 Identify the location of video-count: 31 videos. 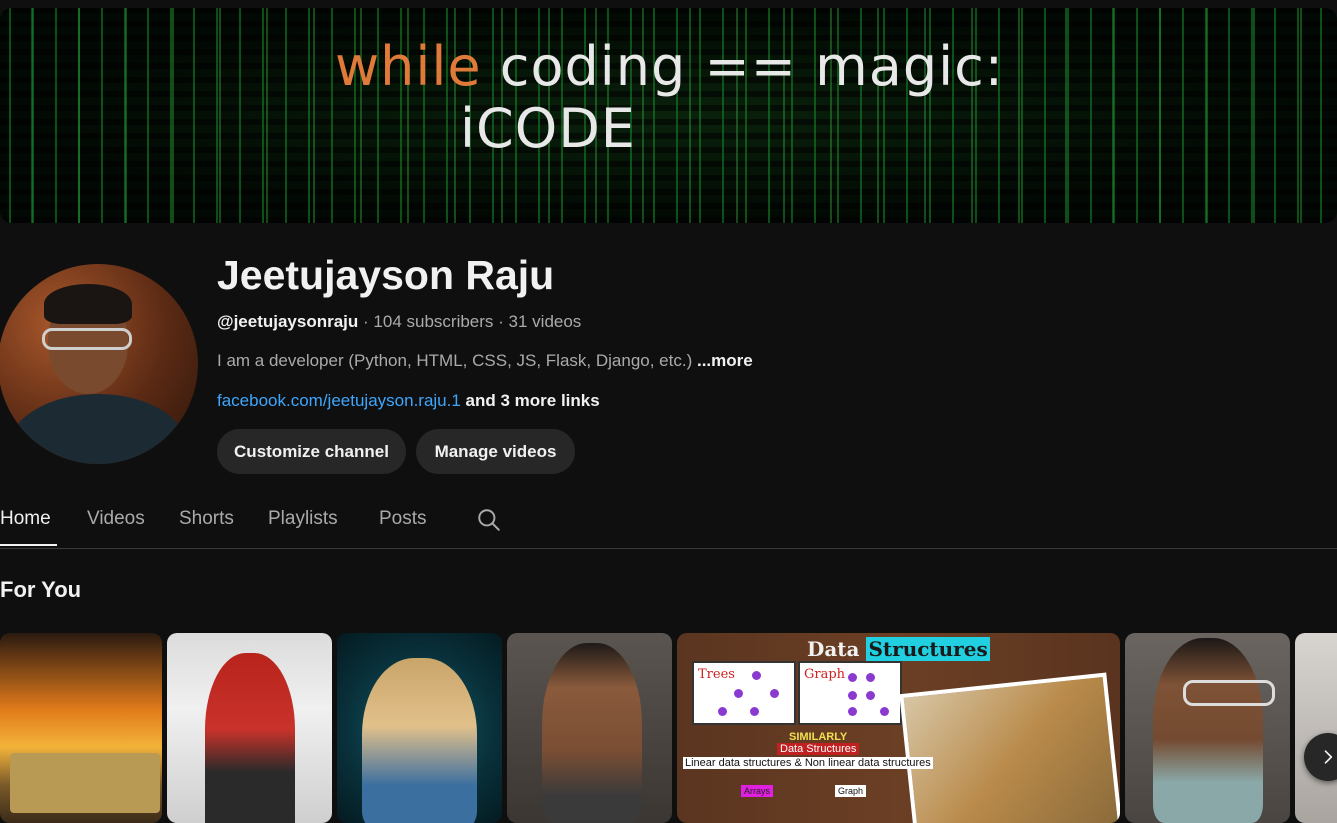
(545, 321).